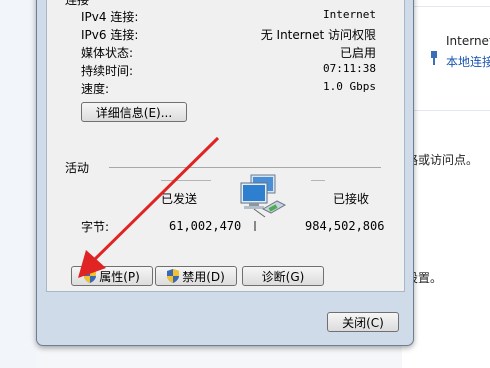  I want to click on diagnose-button: 诊断(G), so click(283, 276).